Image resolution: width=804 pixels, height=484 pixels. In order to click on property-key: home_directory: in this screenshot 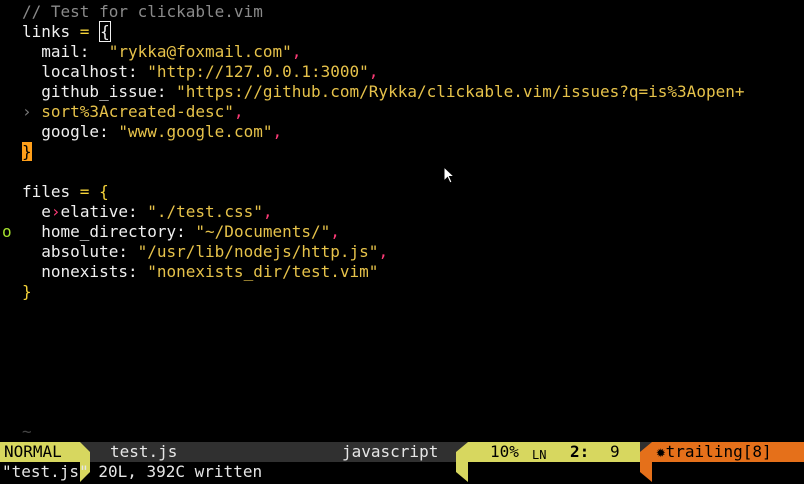, I will do `click(113, 231)`.